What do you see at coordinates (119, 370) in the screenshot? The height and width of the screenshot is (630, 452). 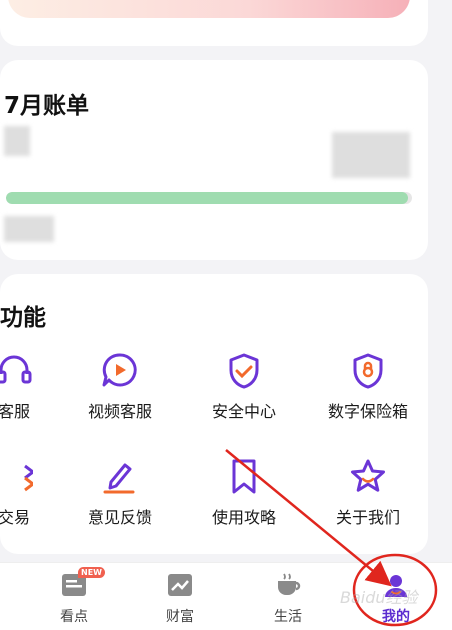 I see `video-chat-icon` at bounding box center [119, 370].